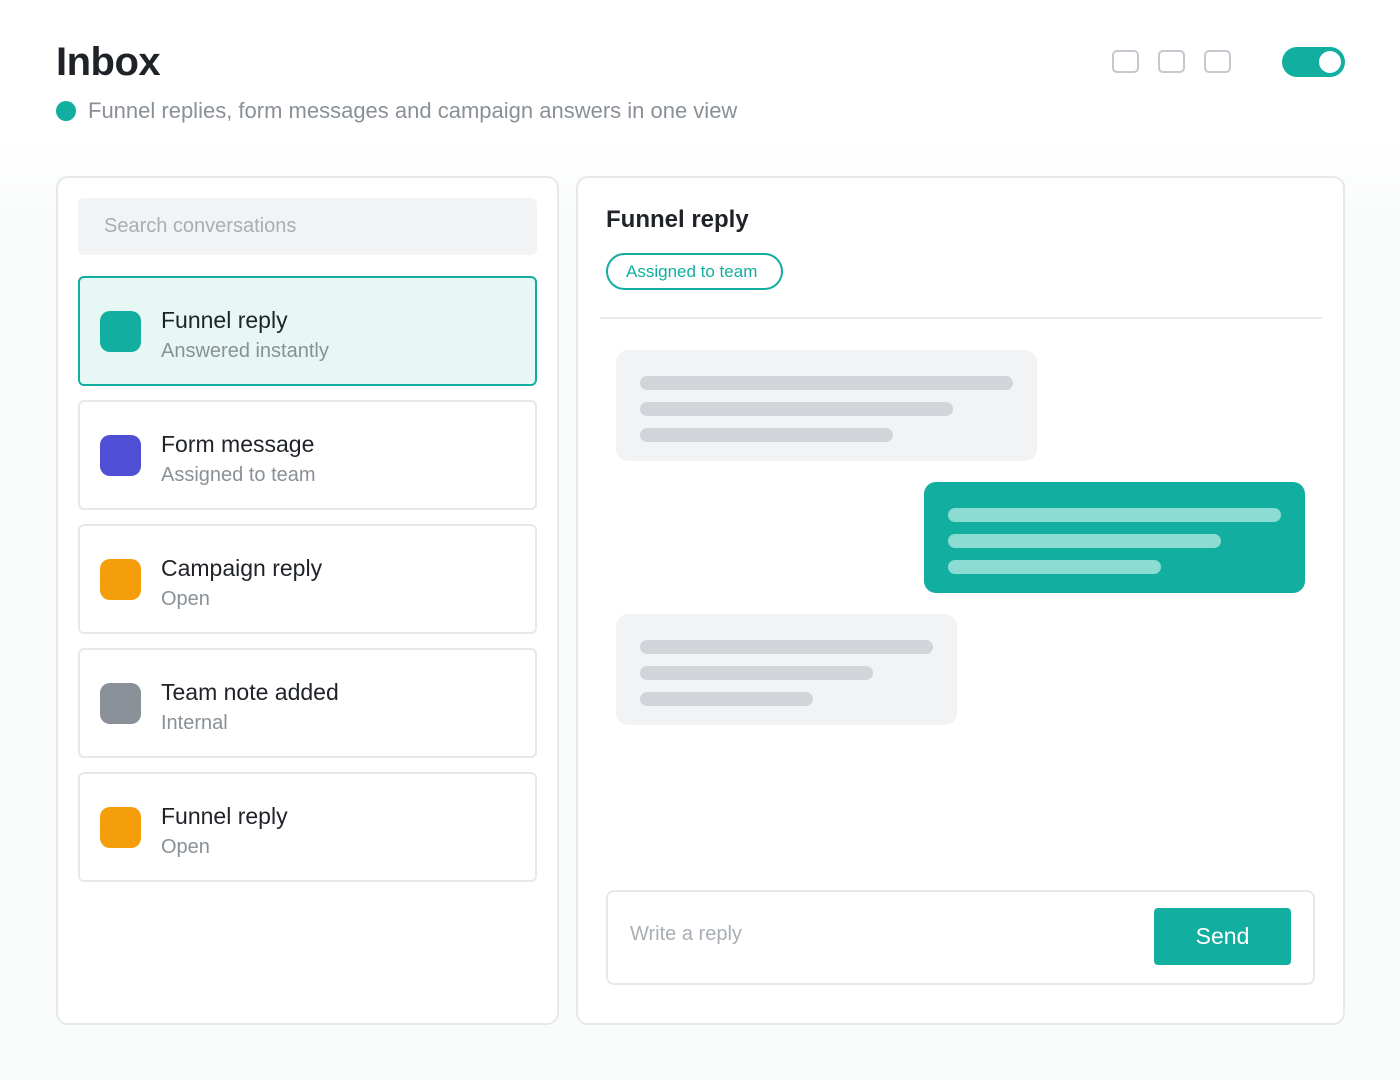  What do you see at coordinates (238, 444) in the screenshot?
I see `conversation-title: Form message` at bounding box center [238, 444].